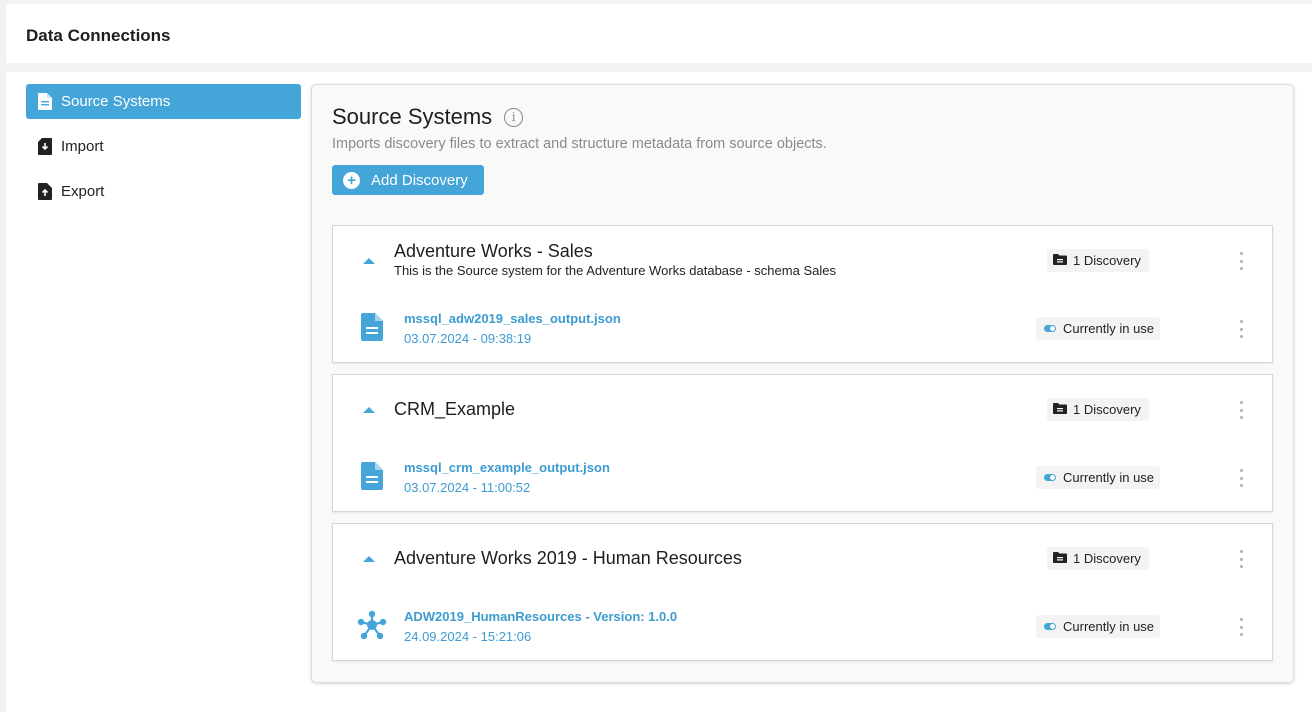 Image resolution: width=1312 pixels, height=712 pixels. I want to click on discovery-file-link: mssql_adw2019_sales_output.json, so click(512, 318).